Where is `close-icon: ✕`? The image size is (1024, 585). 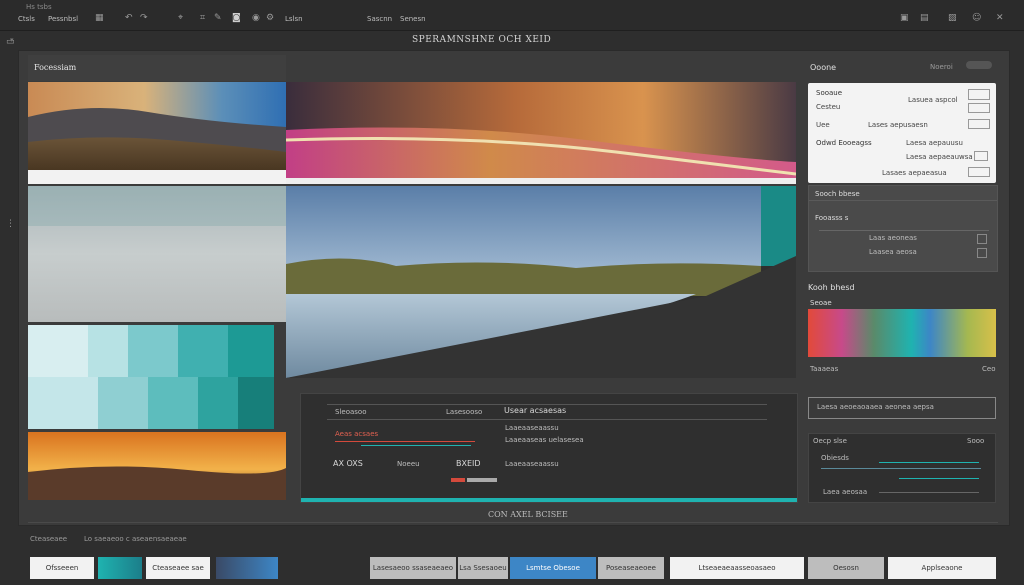
close-icon: ✕ is located at coordinates (1000, 18).